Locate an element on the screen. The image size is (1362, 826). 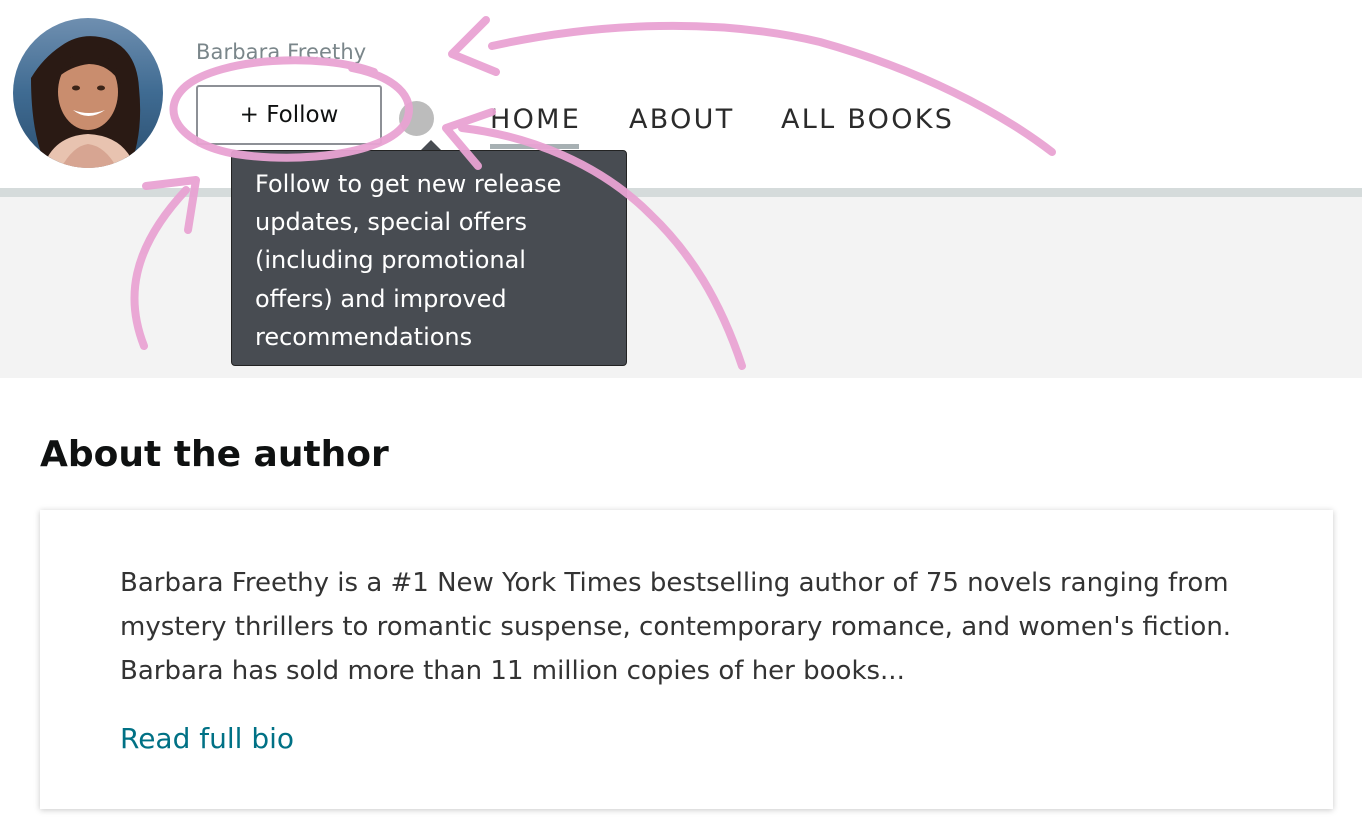
nav-about: ABOUT is located at coordinates (682, 119).